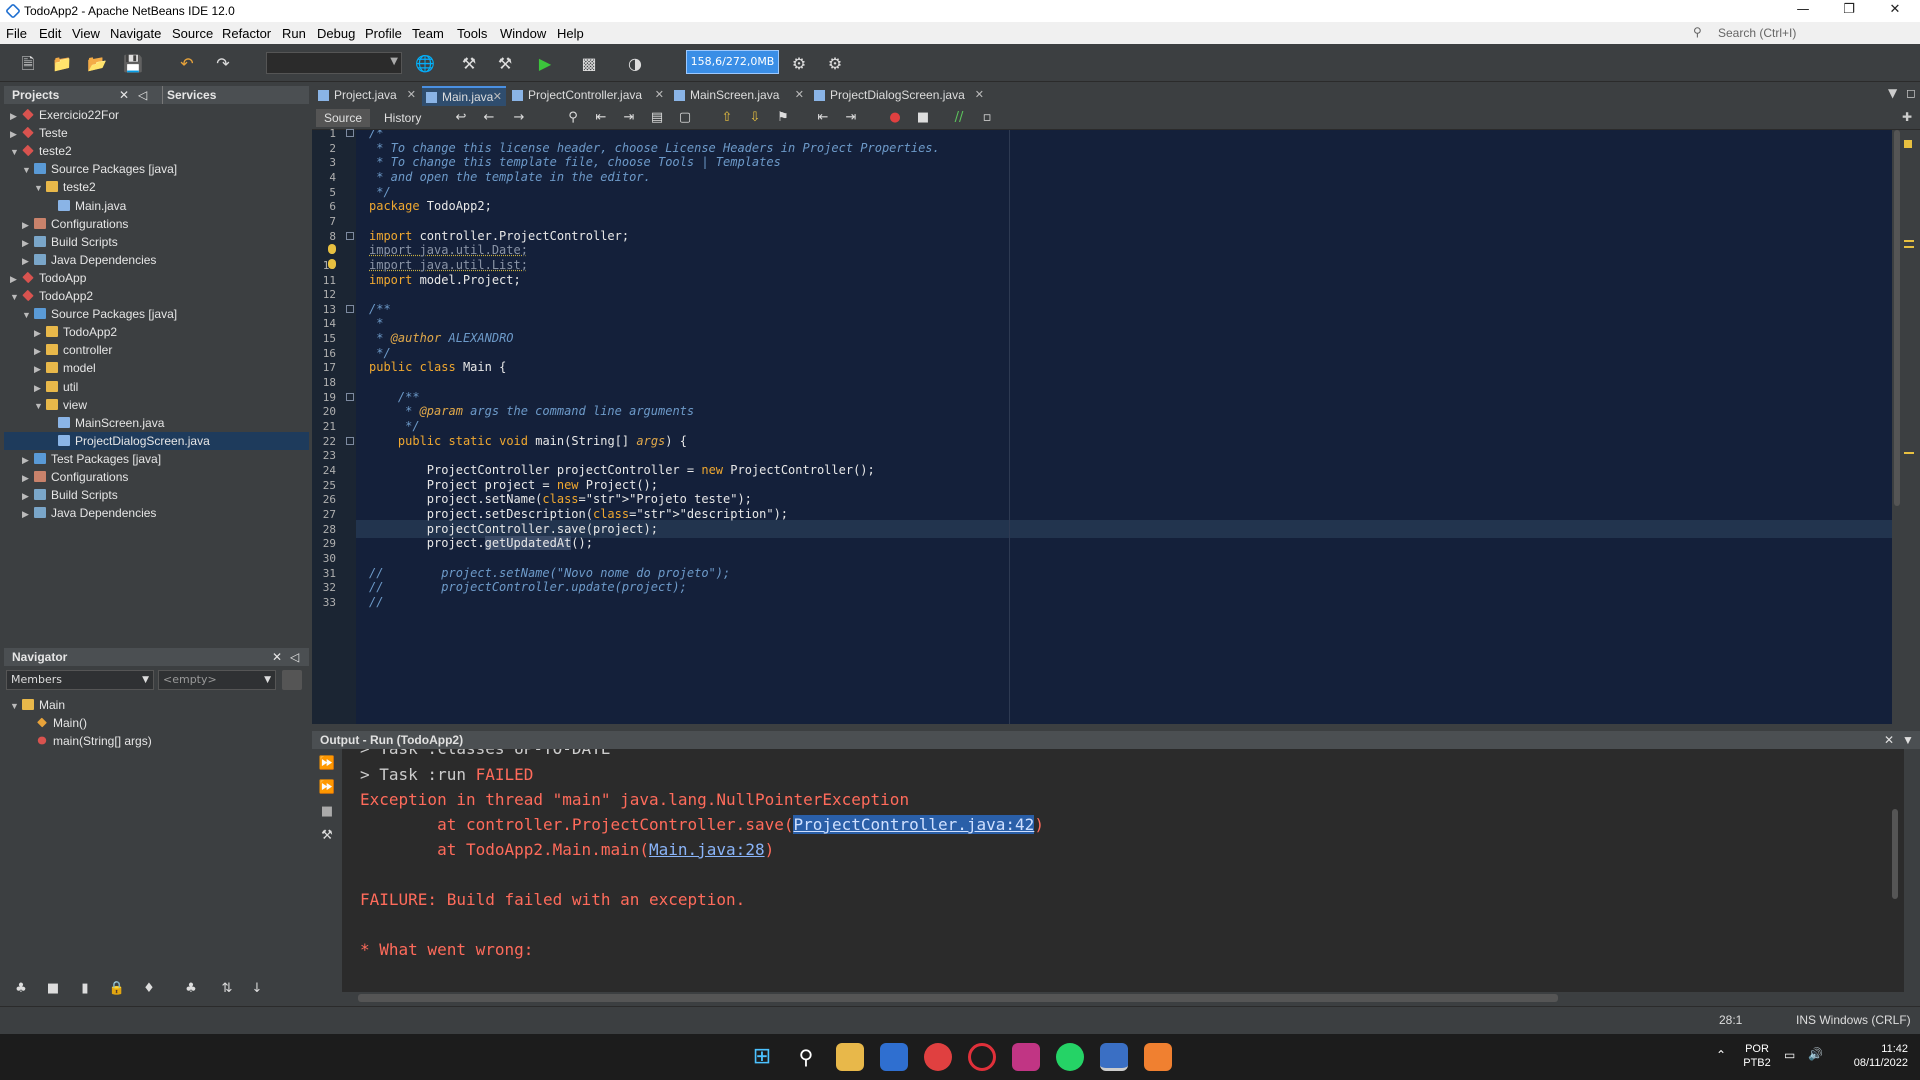 This screenshot has width=1920, height=1080. What do you see at coordinates (1895, 11) in the screenshot?
I see `close-window-button: ✕` at bounding box center [1895, 11].